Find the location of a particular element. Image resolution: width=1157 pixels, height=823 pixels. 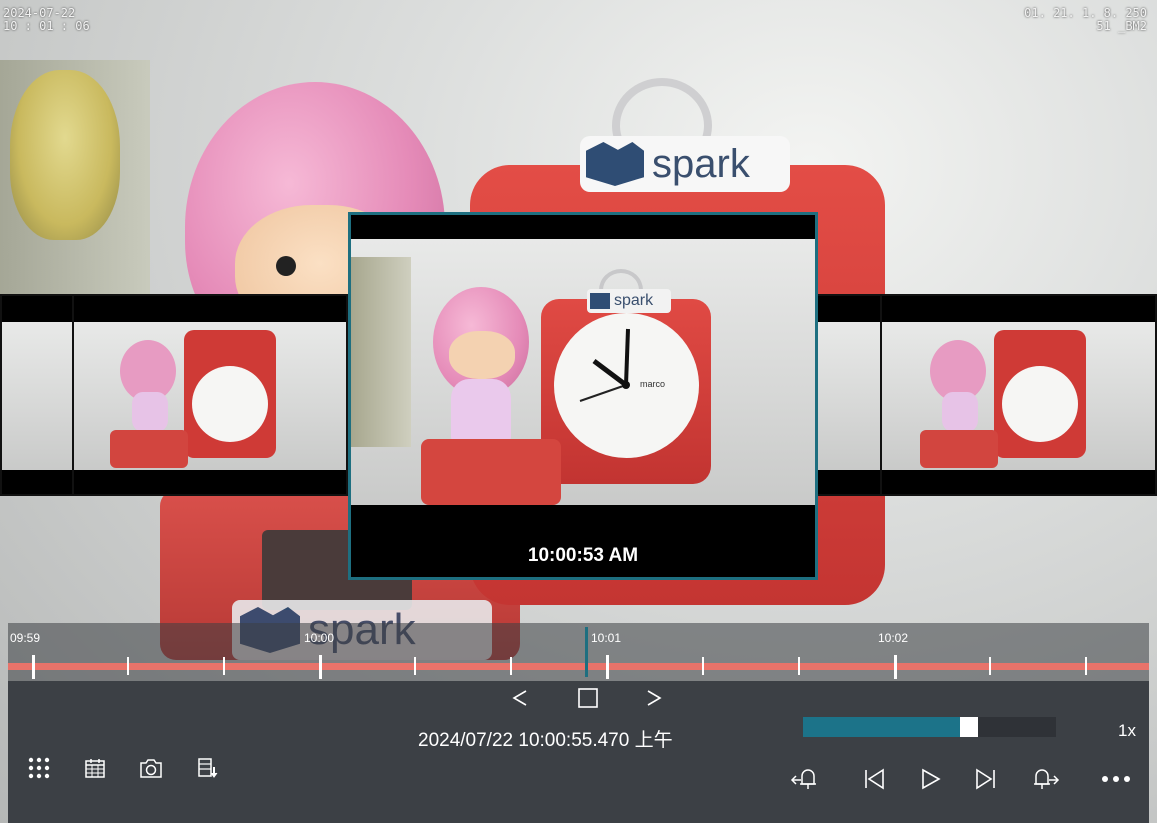

preview-logo: spark is located at coordinates (629, 301).